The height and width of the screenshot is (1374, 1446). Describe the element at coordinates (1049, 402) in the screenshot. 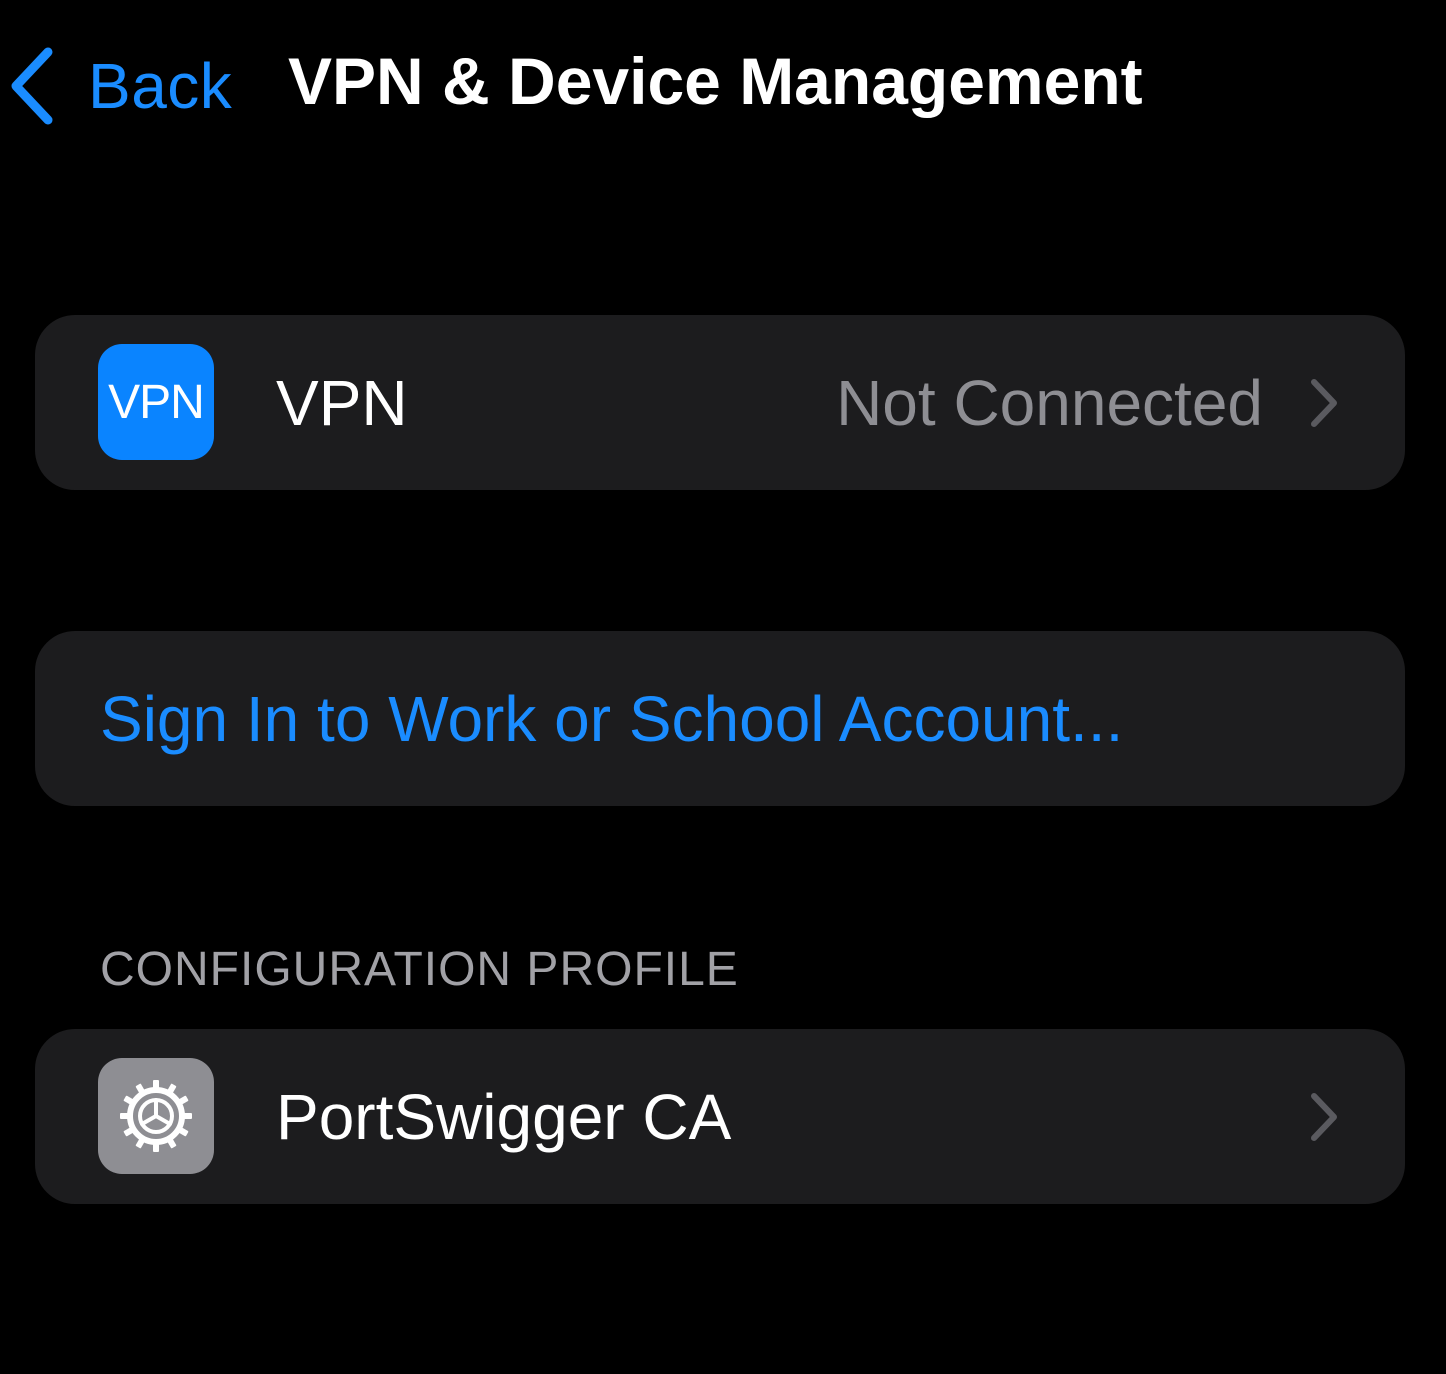

I see `vpn-status-value: Not Connected` at that location.